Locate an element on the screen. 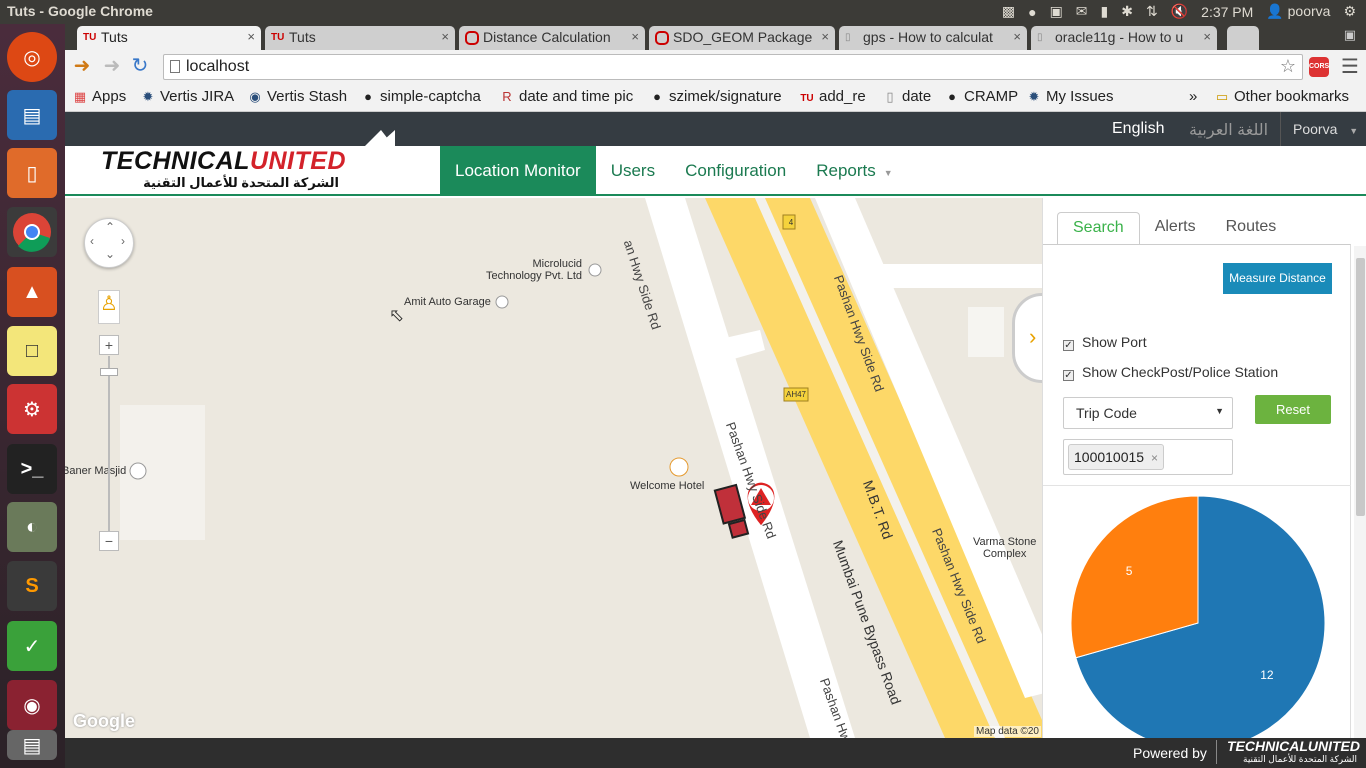  menu-configuration: Configuration is located at coordinates (735, 171).